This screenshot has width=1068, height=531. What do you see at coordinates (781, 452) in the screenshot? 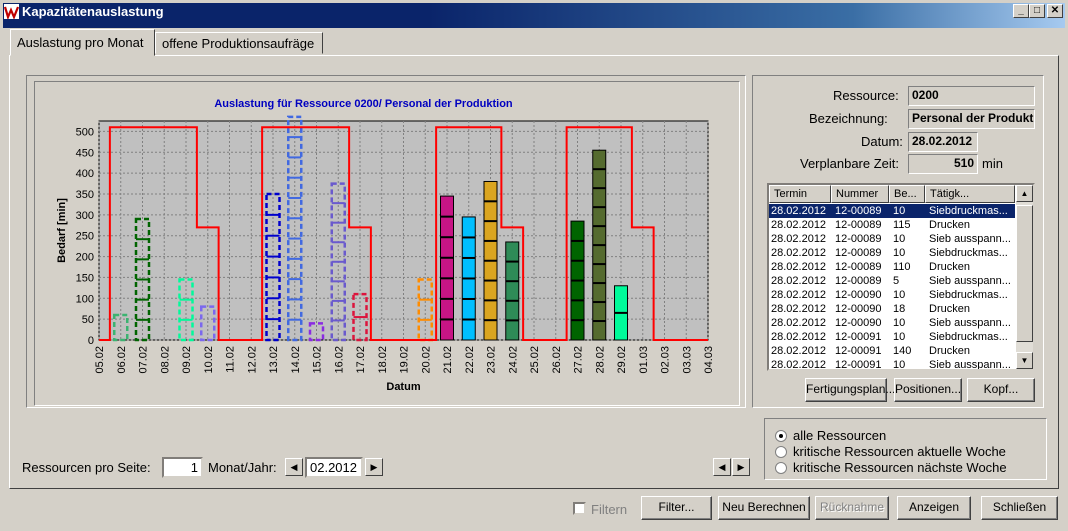
I see `radio-kritische-aktuelle-woche` at bounding box center [781, 452].